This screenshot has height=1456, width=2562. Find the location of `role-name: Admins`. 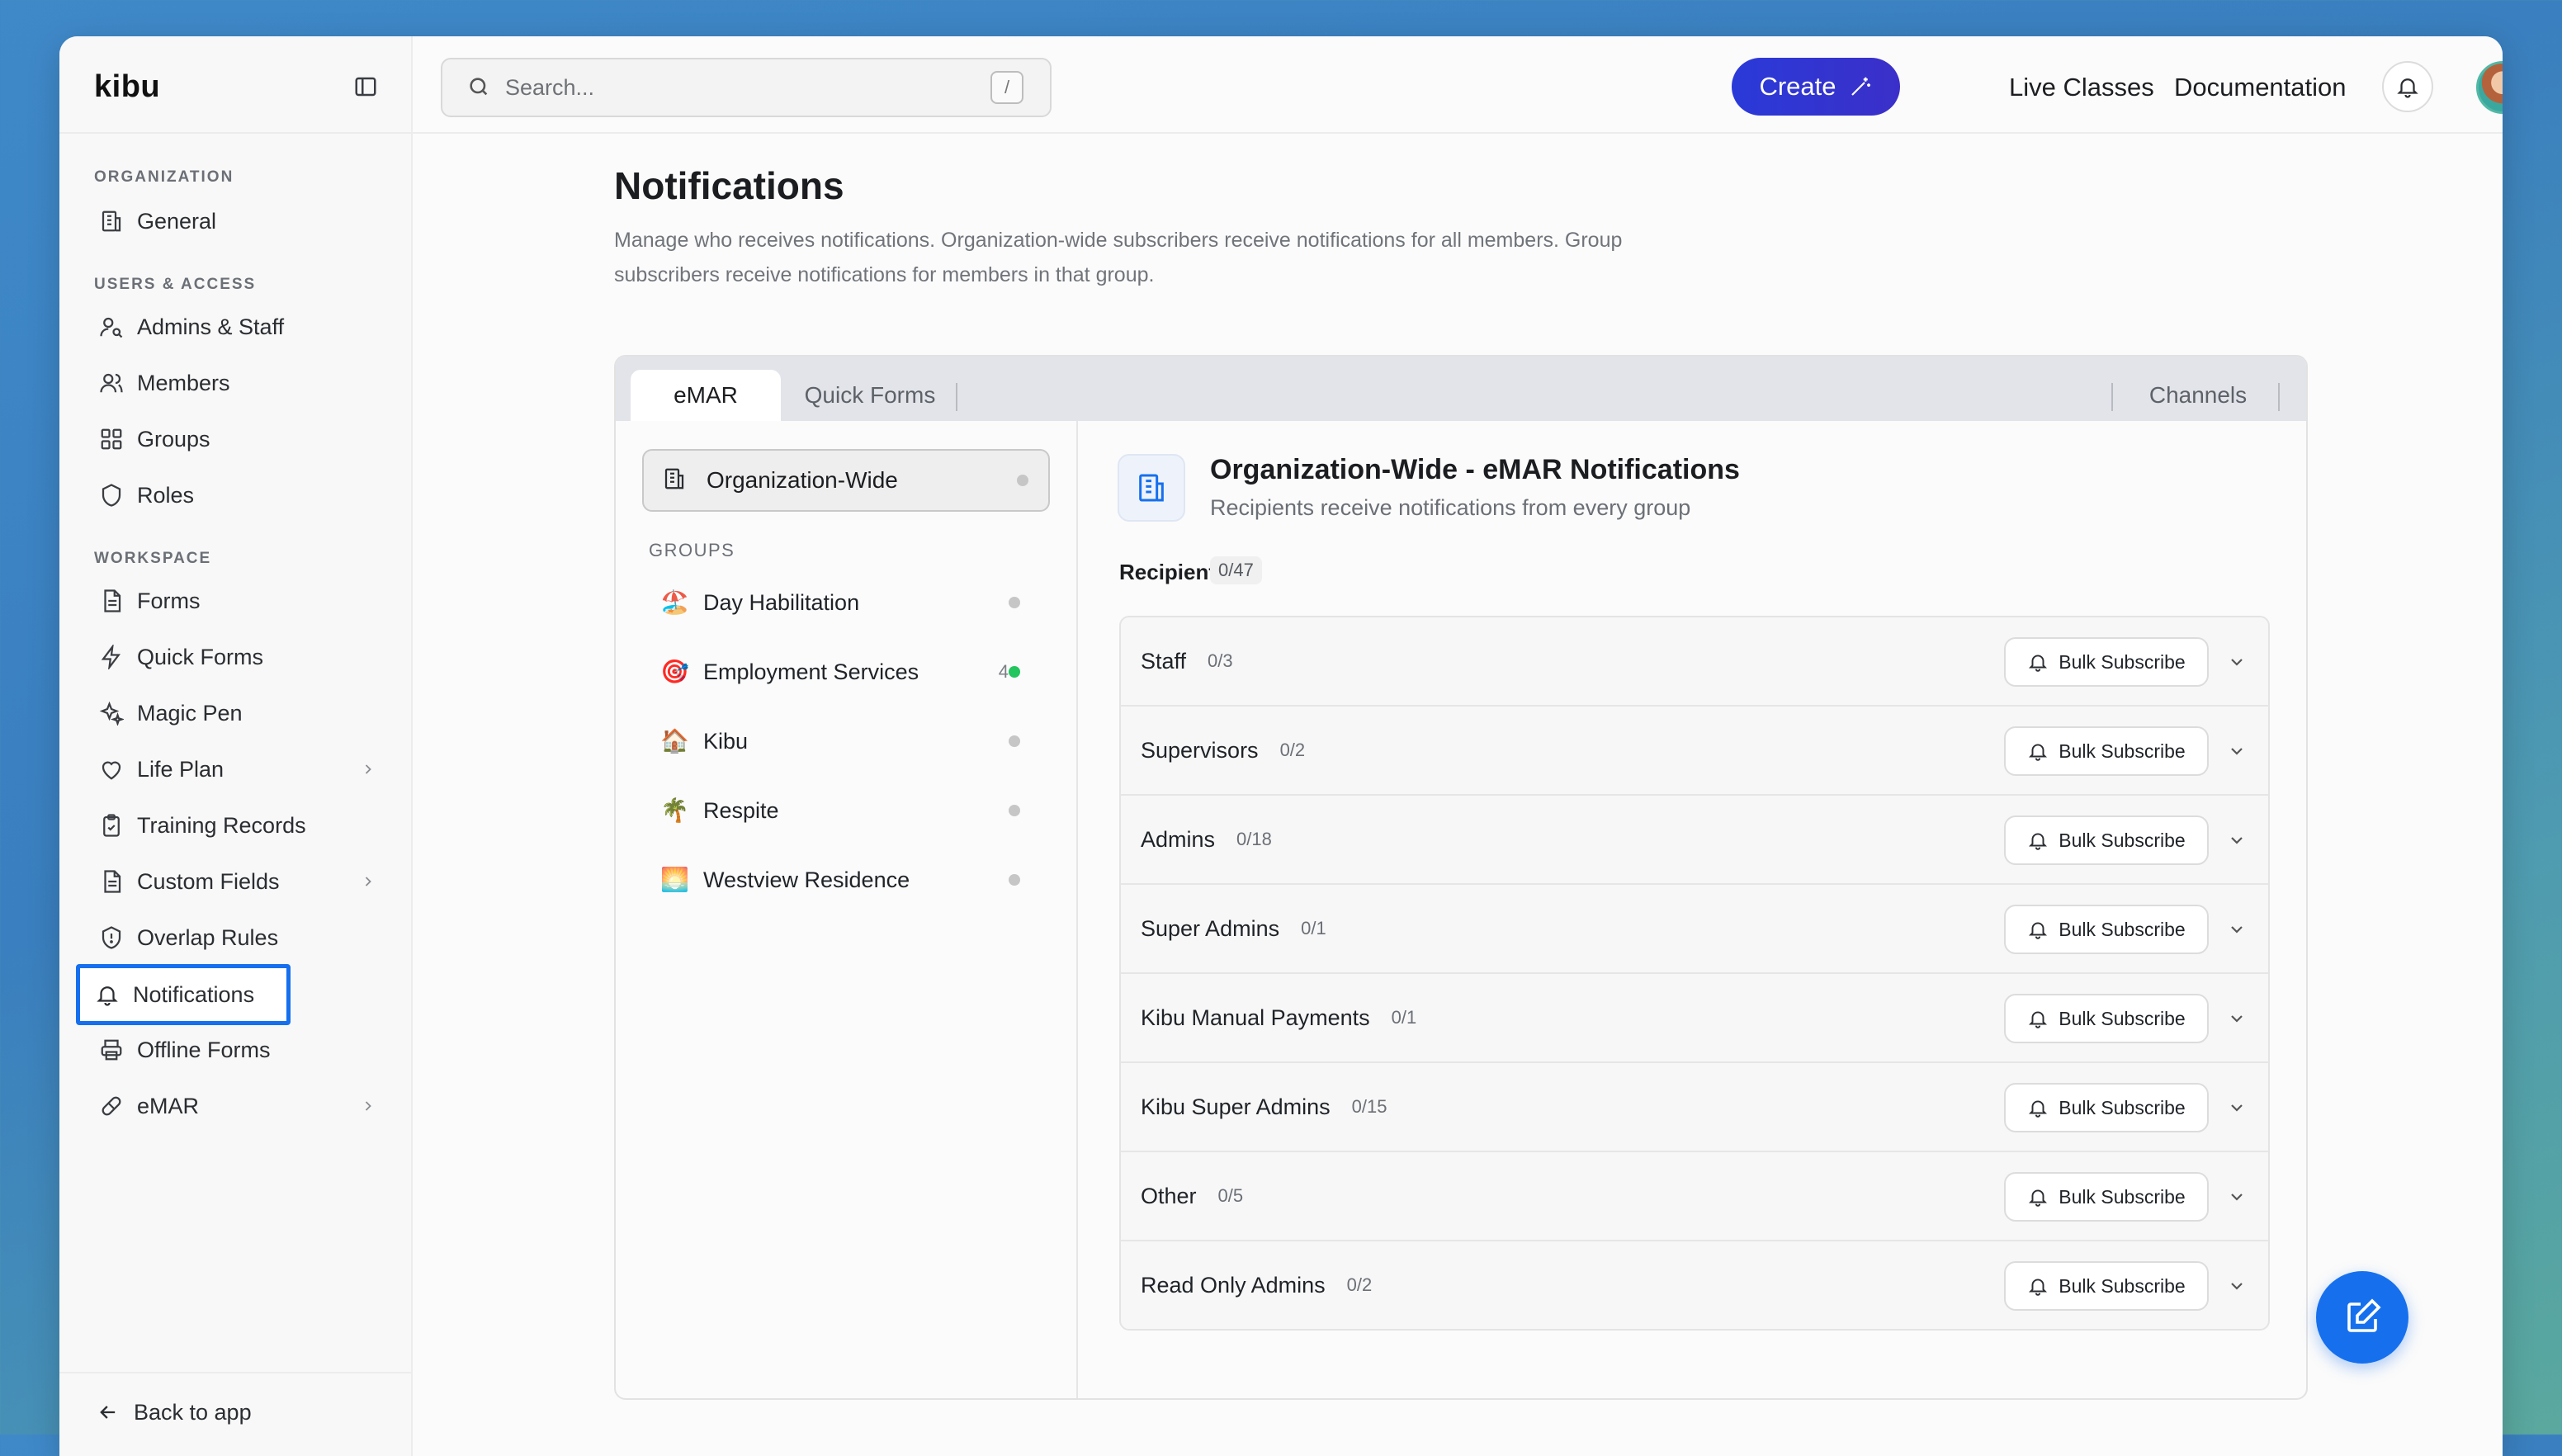

role-name: Admins is located at coordinates (1178, 839).